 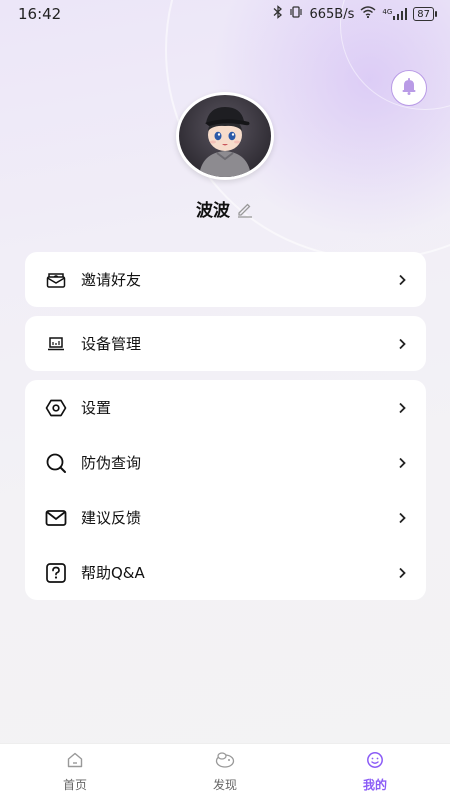 What do you see at coordinates (213, 211) in the screenshot?
I see `username: 波波` at bounding box center [213, 211].